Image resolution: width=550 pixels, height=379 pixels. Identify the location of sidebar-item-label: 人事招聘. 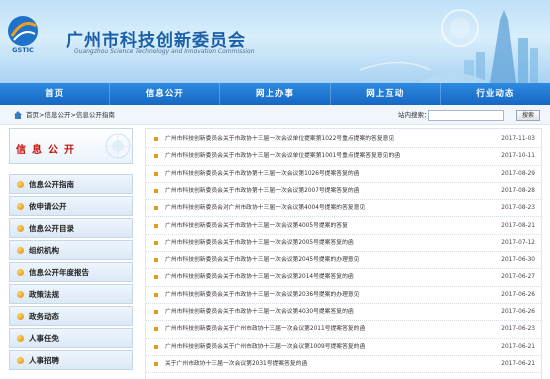
(44, 360).